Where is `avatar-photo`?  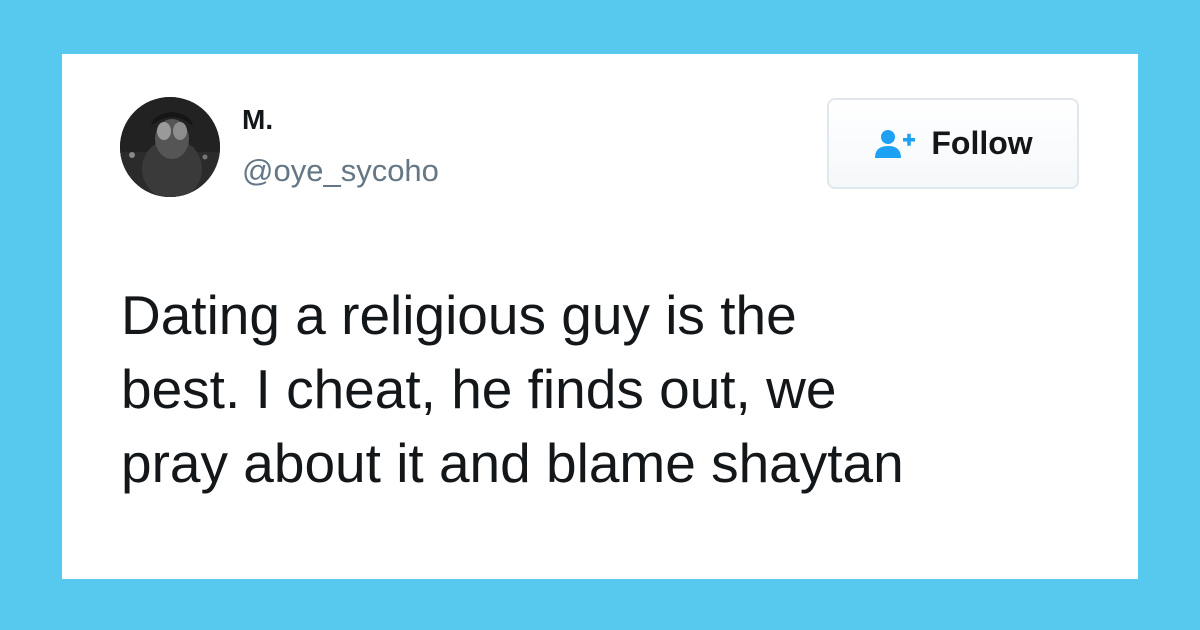
avatar-photo is located at coordinates (170, 147).